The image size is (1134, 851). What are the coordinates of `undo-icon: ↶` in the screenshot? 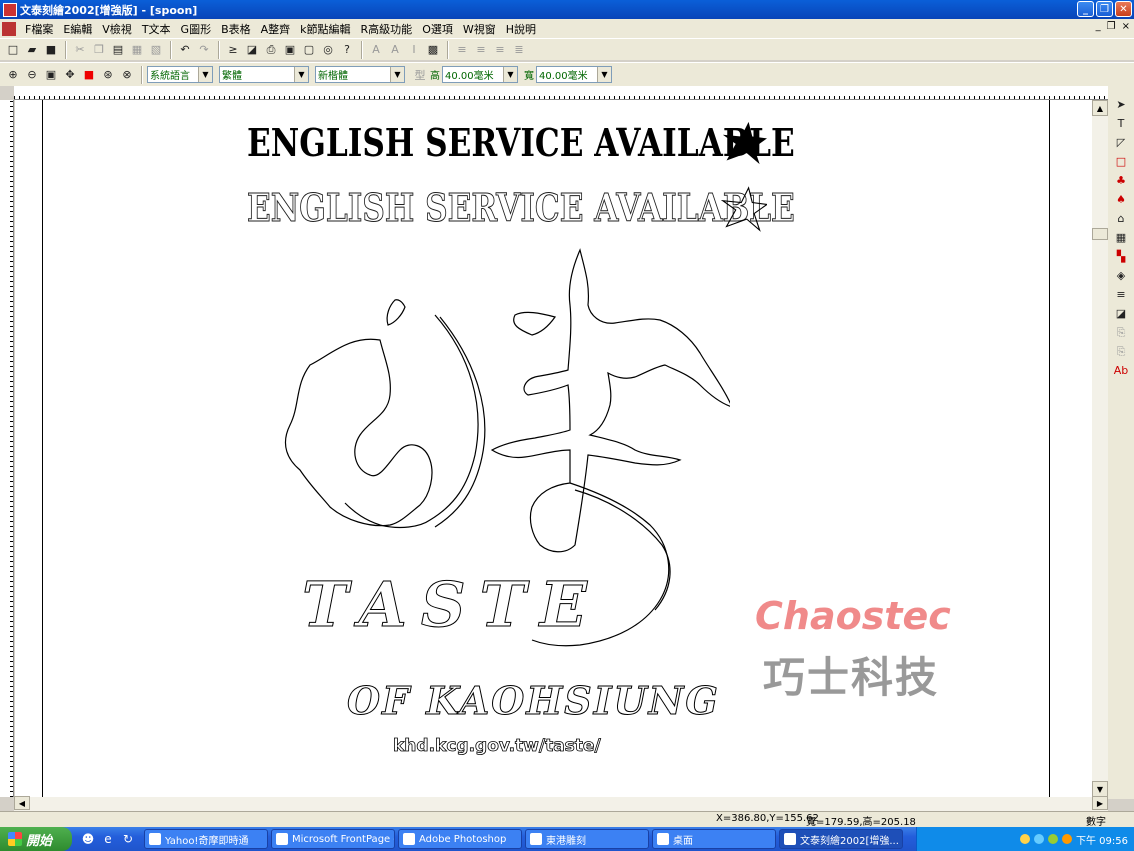 It's located at (185, 50).